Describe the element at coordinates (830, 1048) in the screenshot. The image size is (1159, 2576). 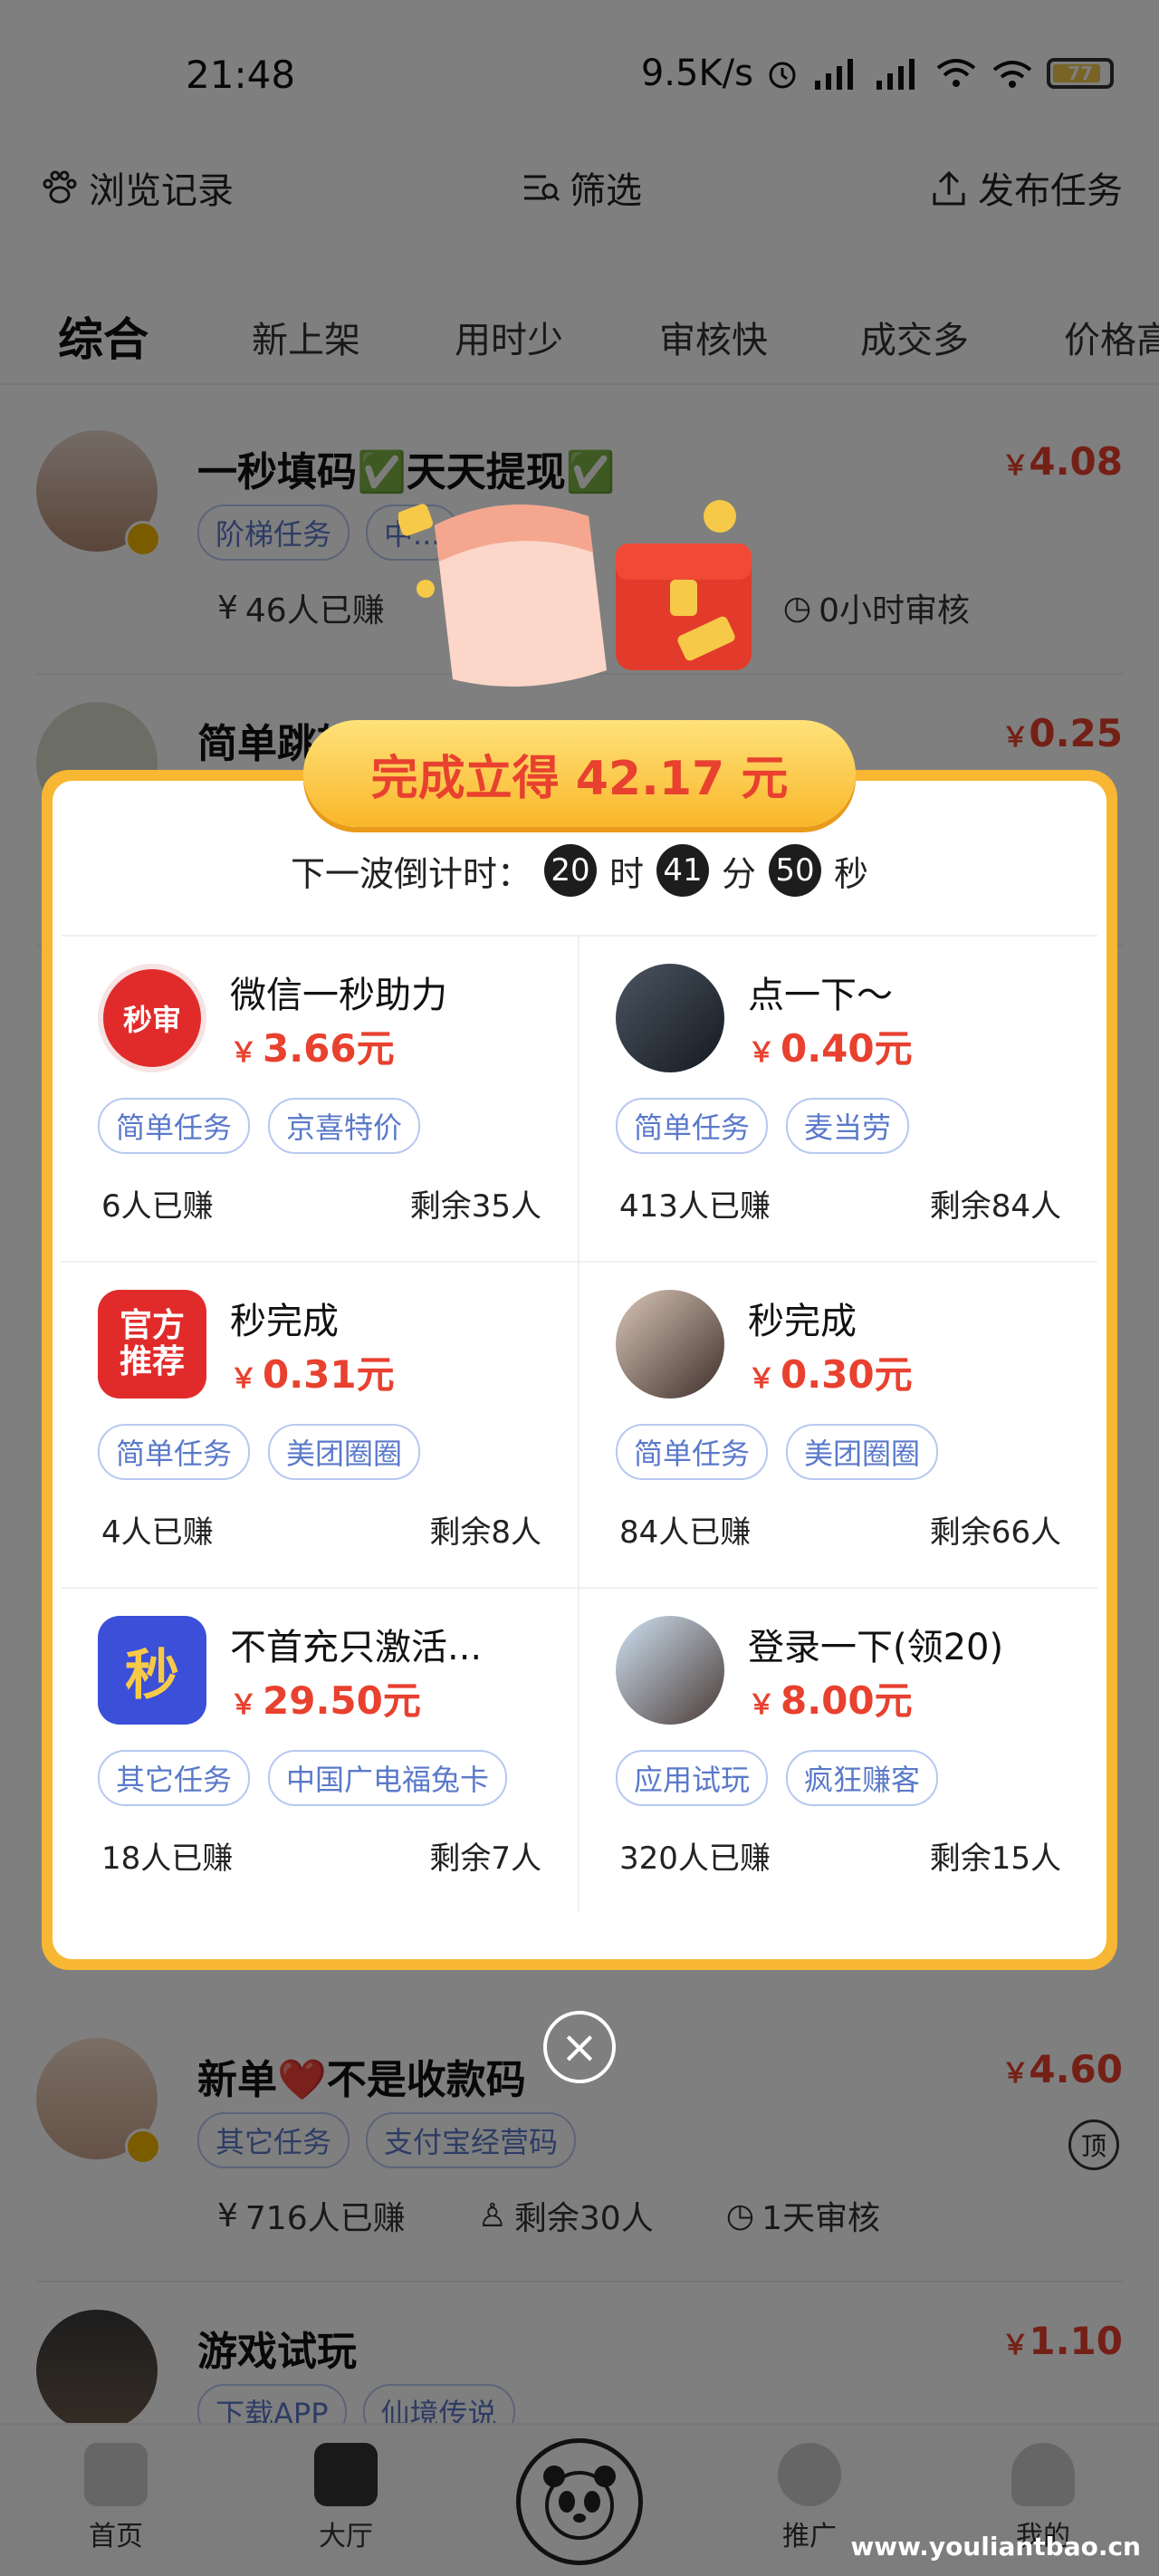
I see `task-price: ￥ 0.40元` at that location.